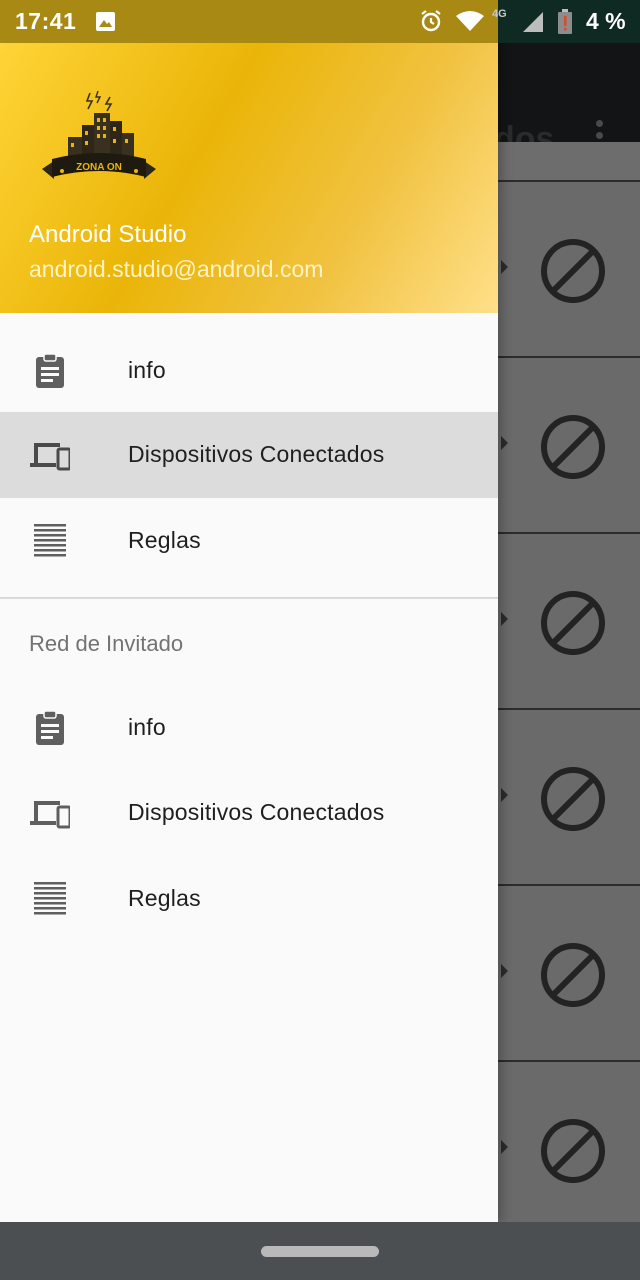  I want to click on system-navigation-bar, so click(320, 1251).